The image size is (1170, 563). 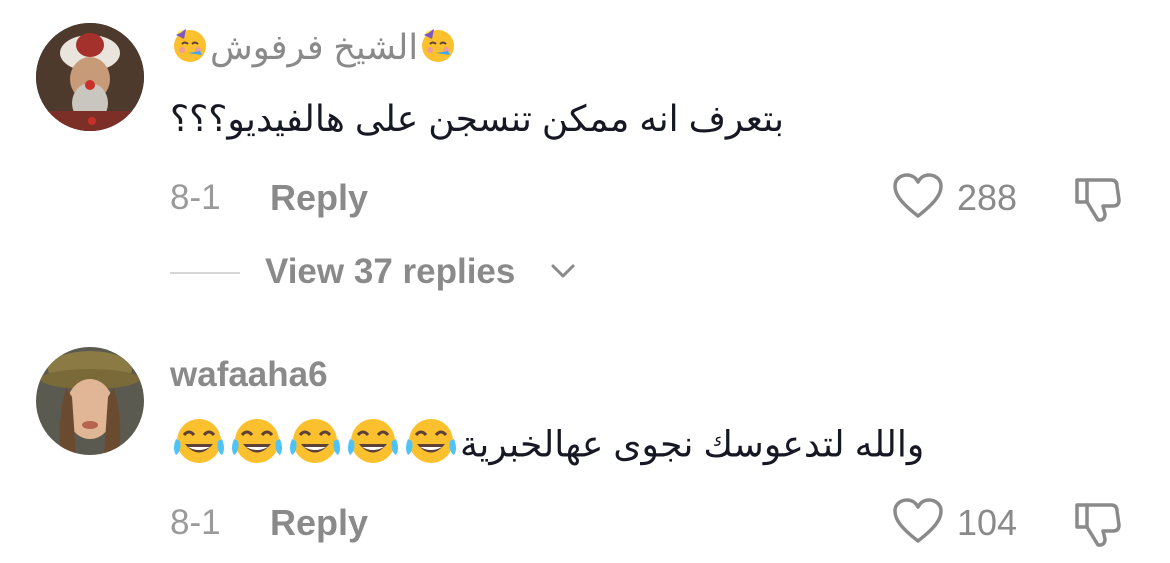 I want to click on view-replies-button: View 37 replies, so click(x=380, y=273).